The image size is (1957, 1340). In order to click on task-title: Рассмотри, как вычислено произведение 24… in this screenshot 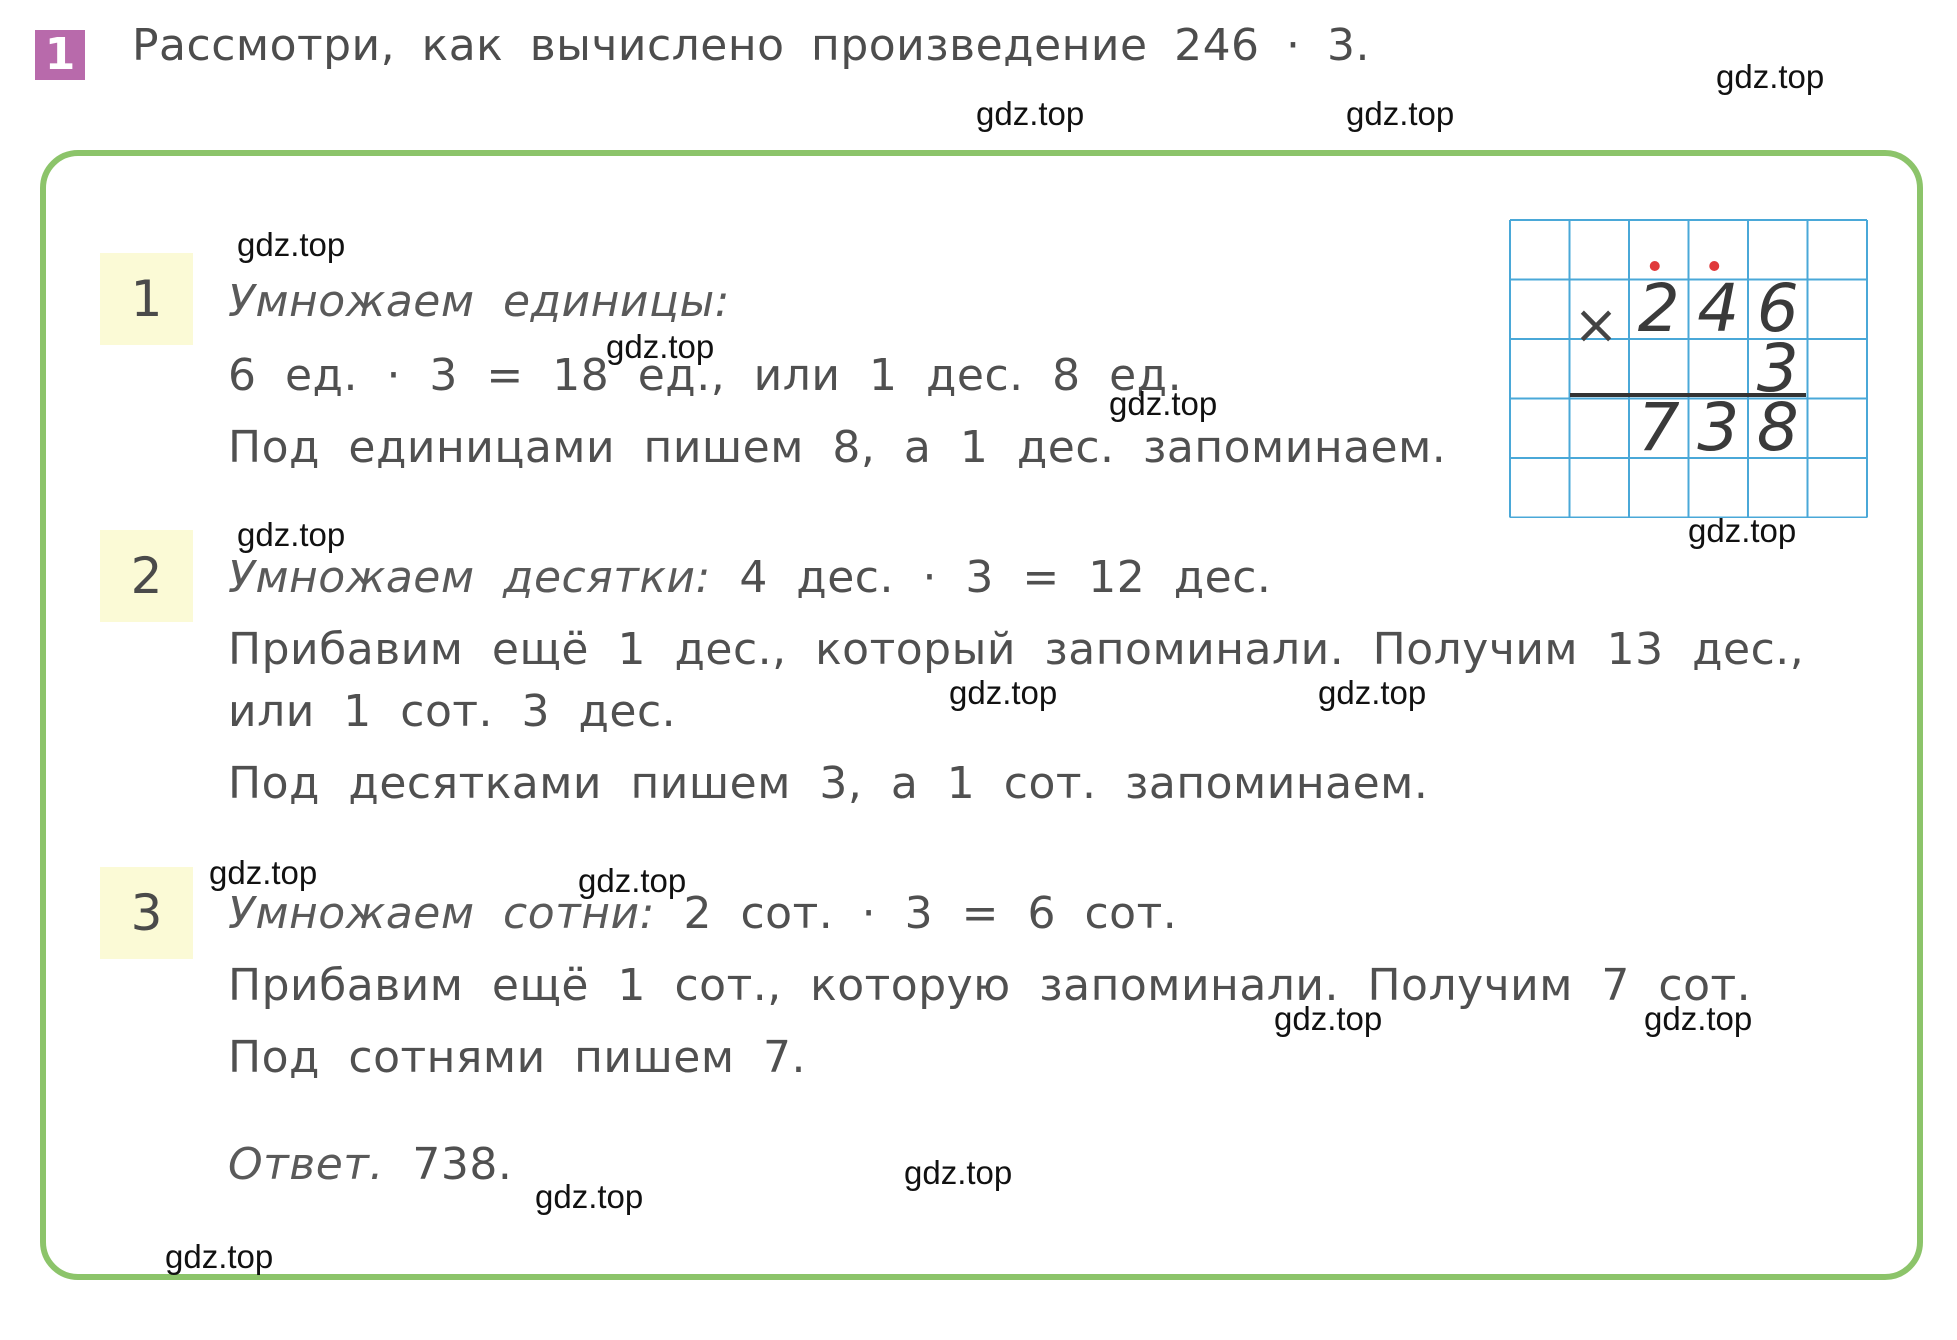, I will do `click(751, 45)`.